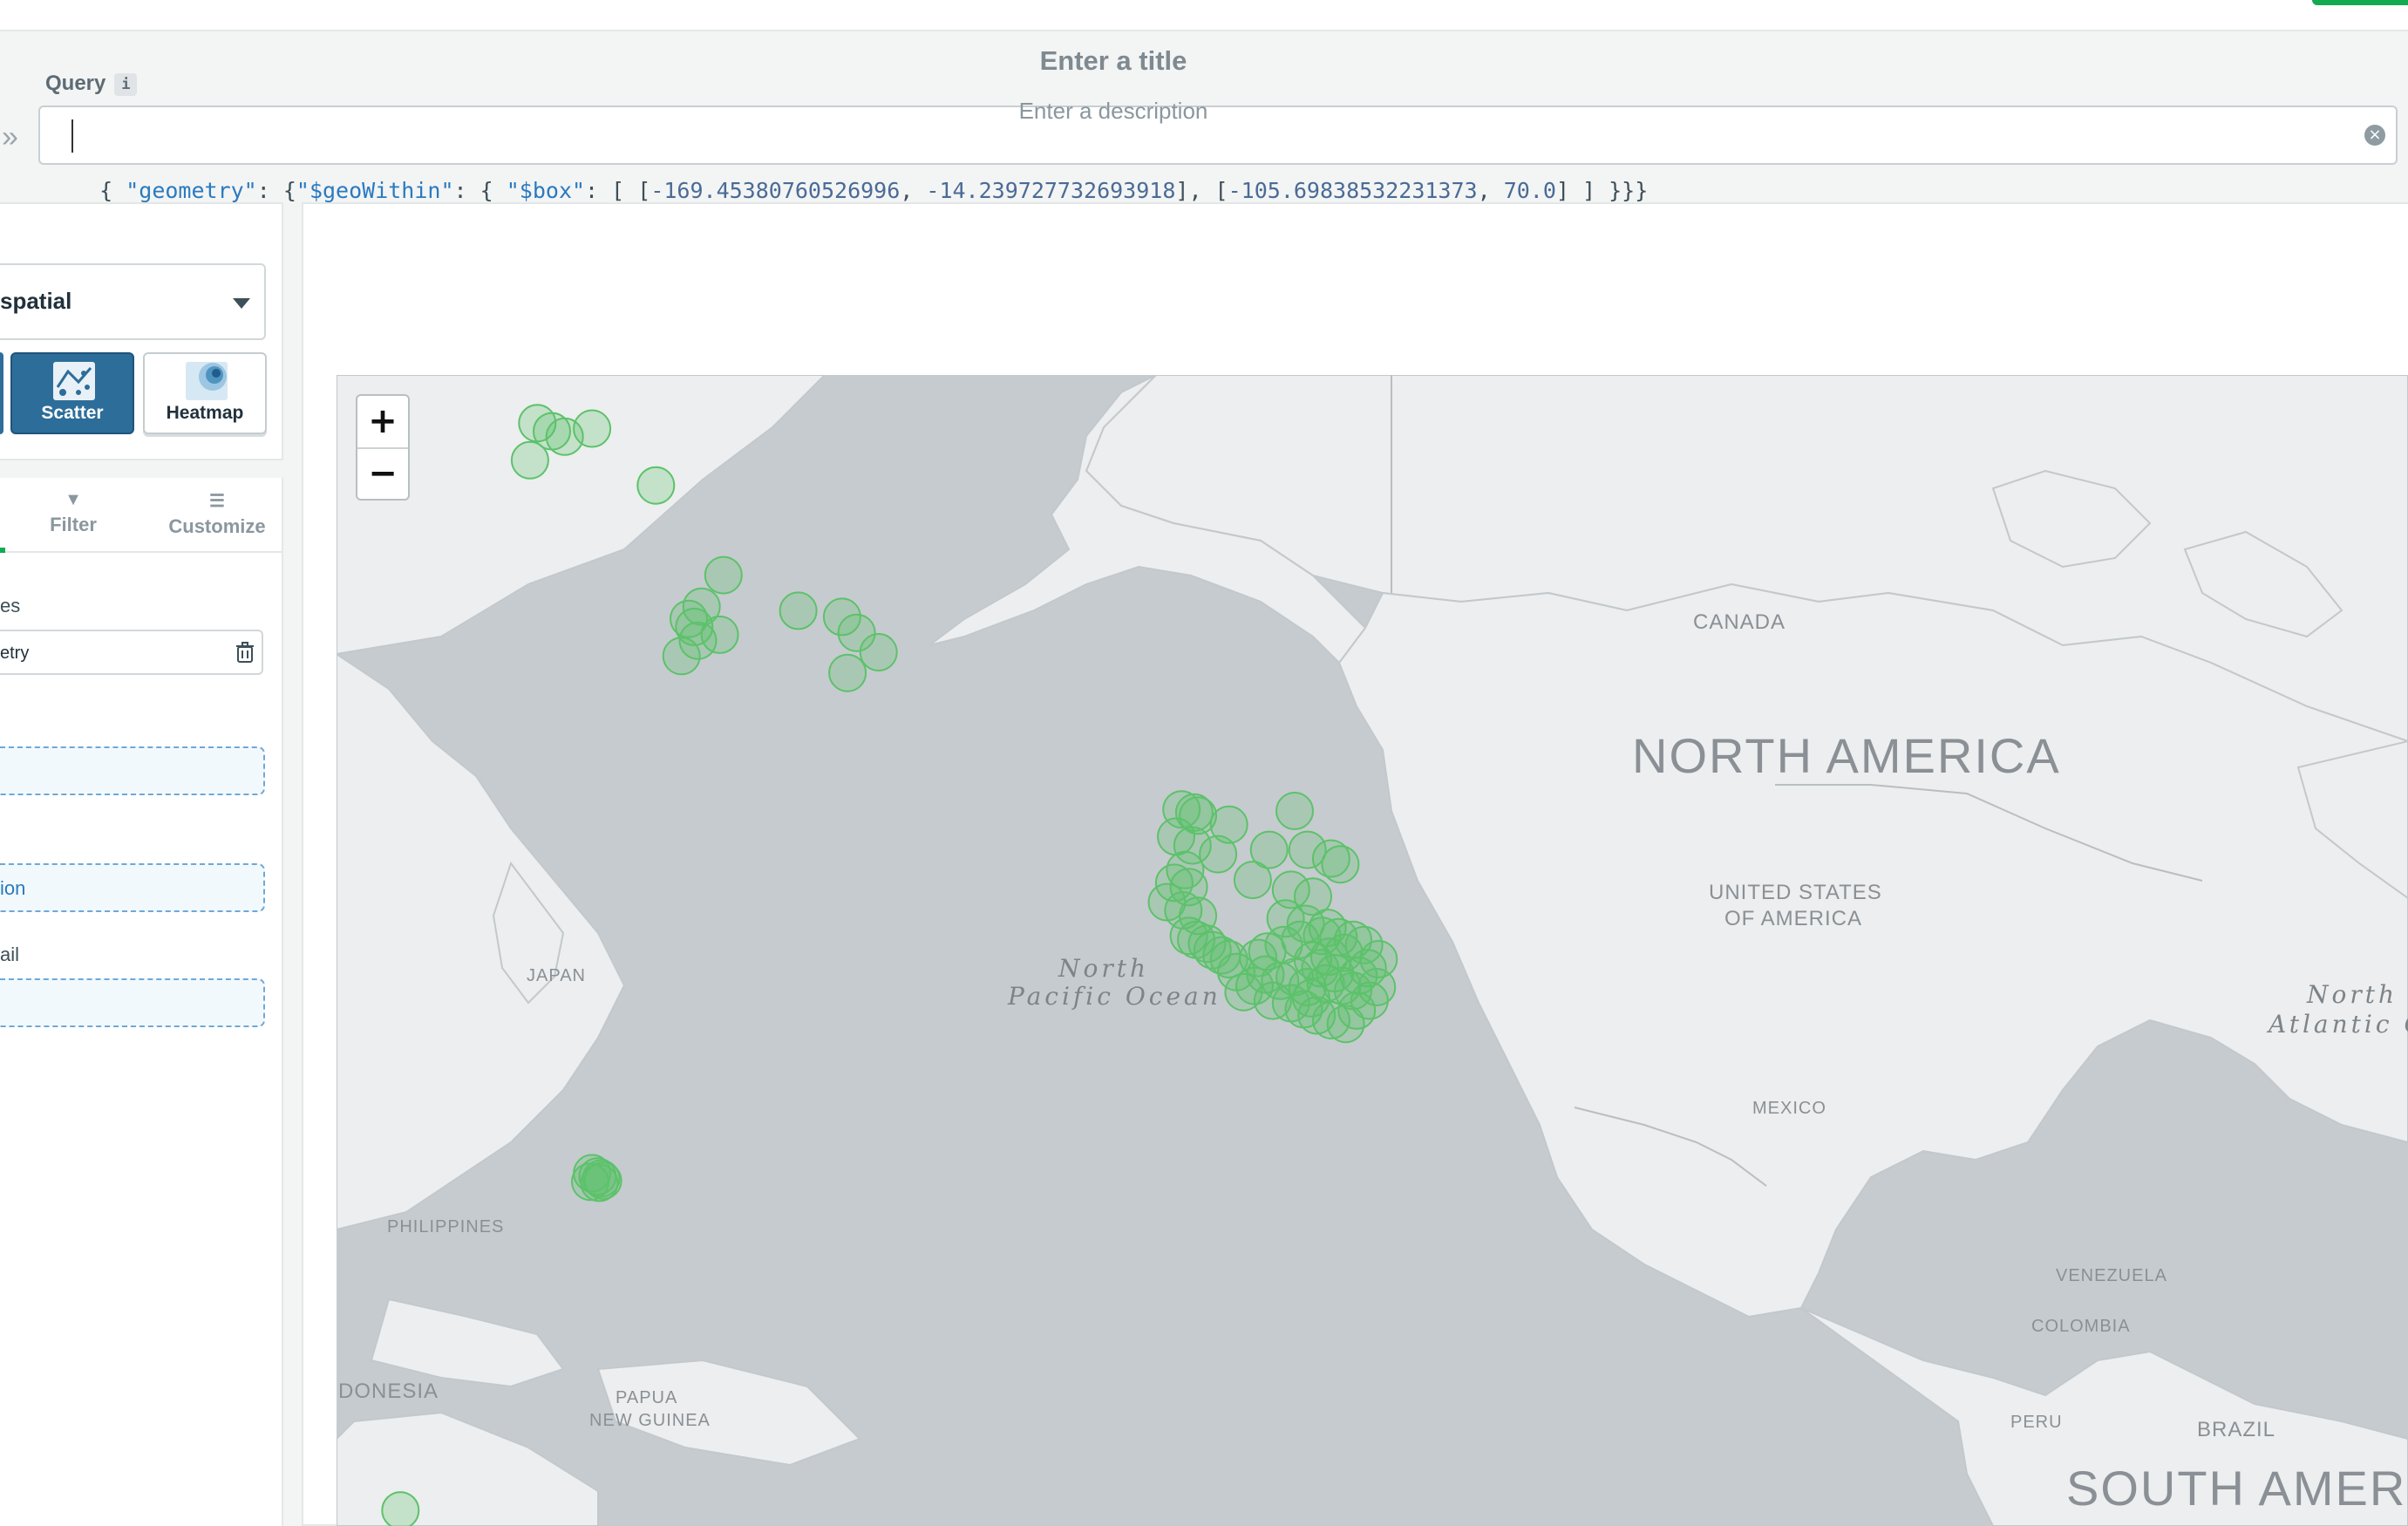 This screenshot has height=1526, width=2408. I want to click on map-label-canada: CANADA, so click(1739, 622).